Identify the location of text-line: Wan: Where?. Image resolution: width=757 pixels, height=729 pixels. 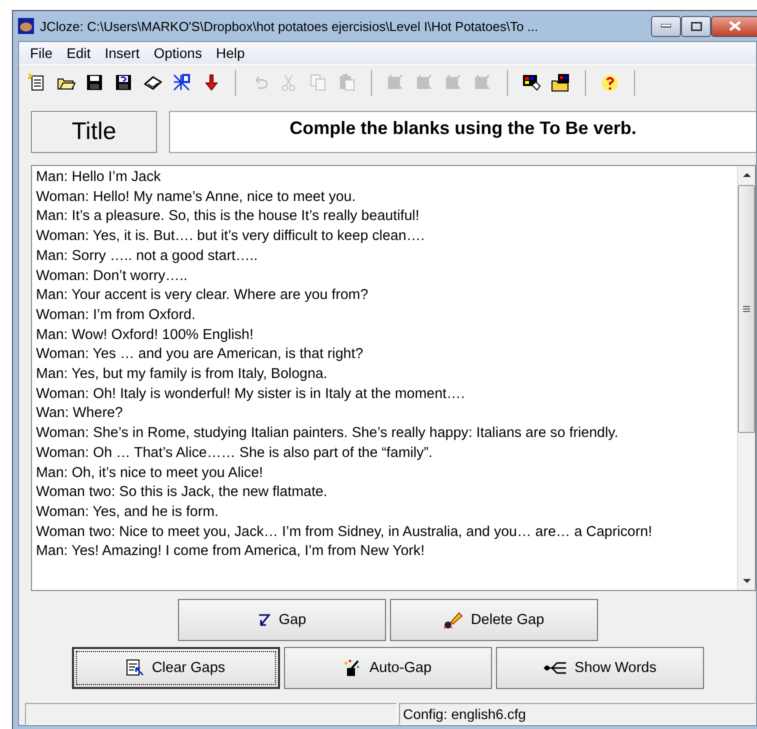
(80, 414).